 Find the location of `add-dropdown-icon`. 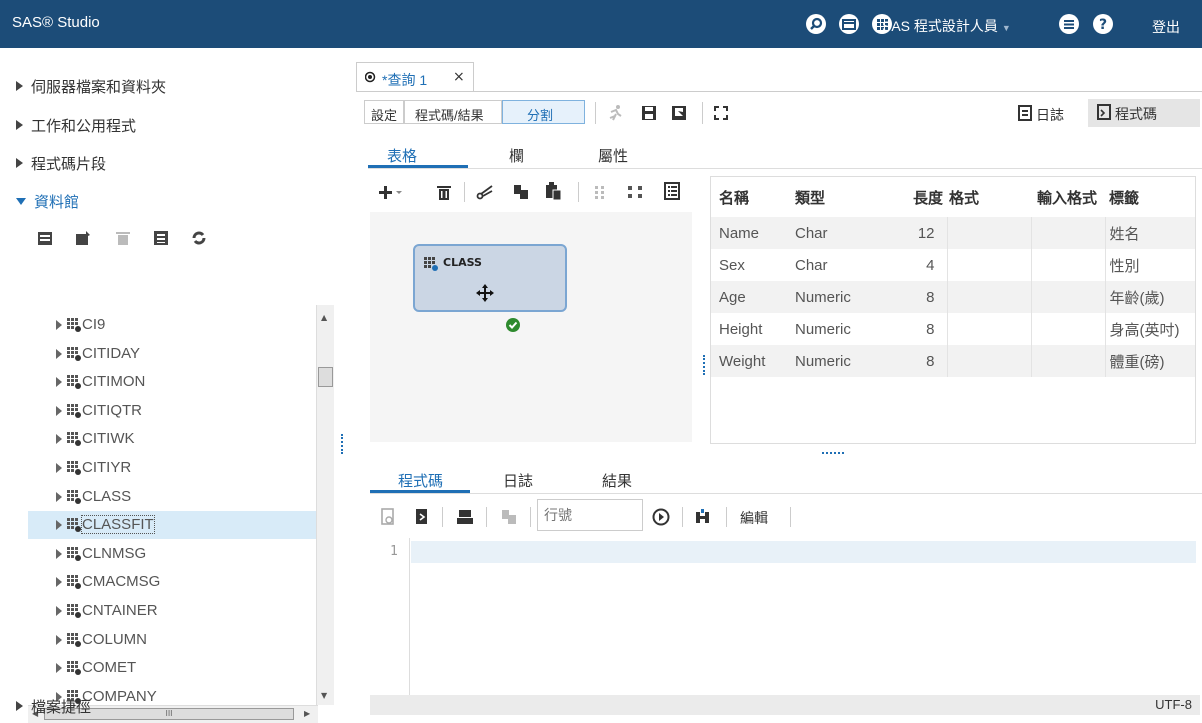

add-dropdown-icon is located at coordinates (391, 192).